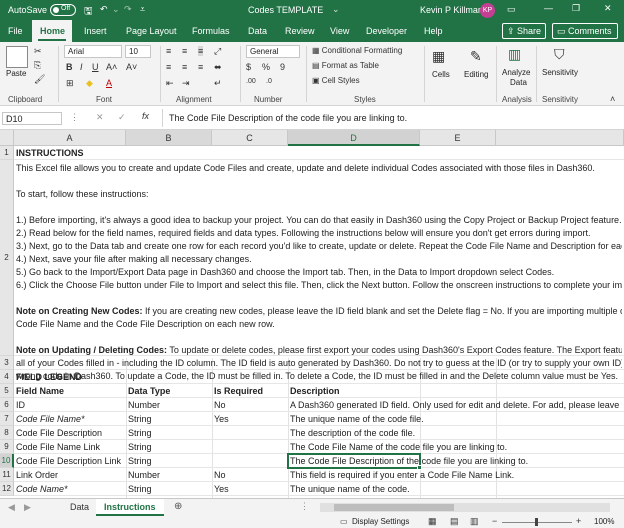 The image size is (624, 528). What do you see at coordinates (576, 8) in the screenshot?
I see `maximize-icon: ❐` at bounding box center [576, 8].